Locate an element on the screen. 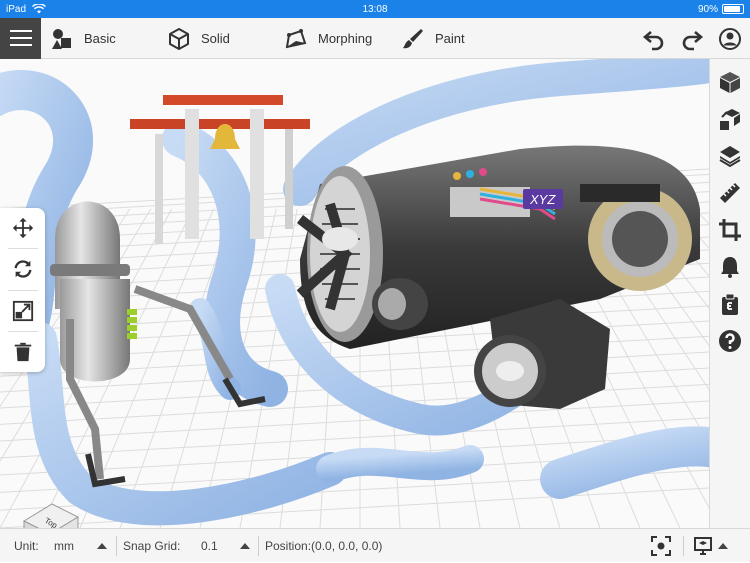 The height and width of the screenshot is (563, 750). unit-label: Unit: is located at coordinates (26, 546).